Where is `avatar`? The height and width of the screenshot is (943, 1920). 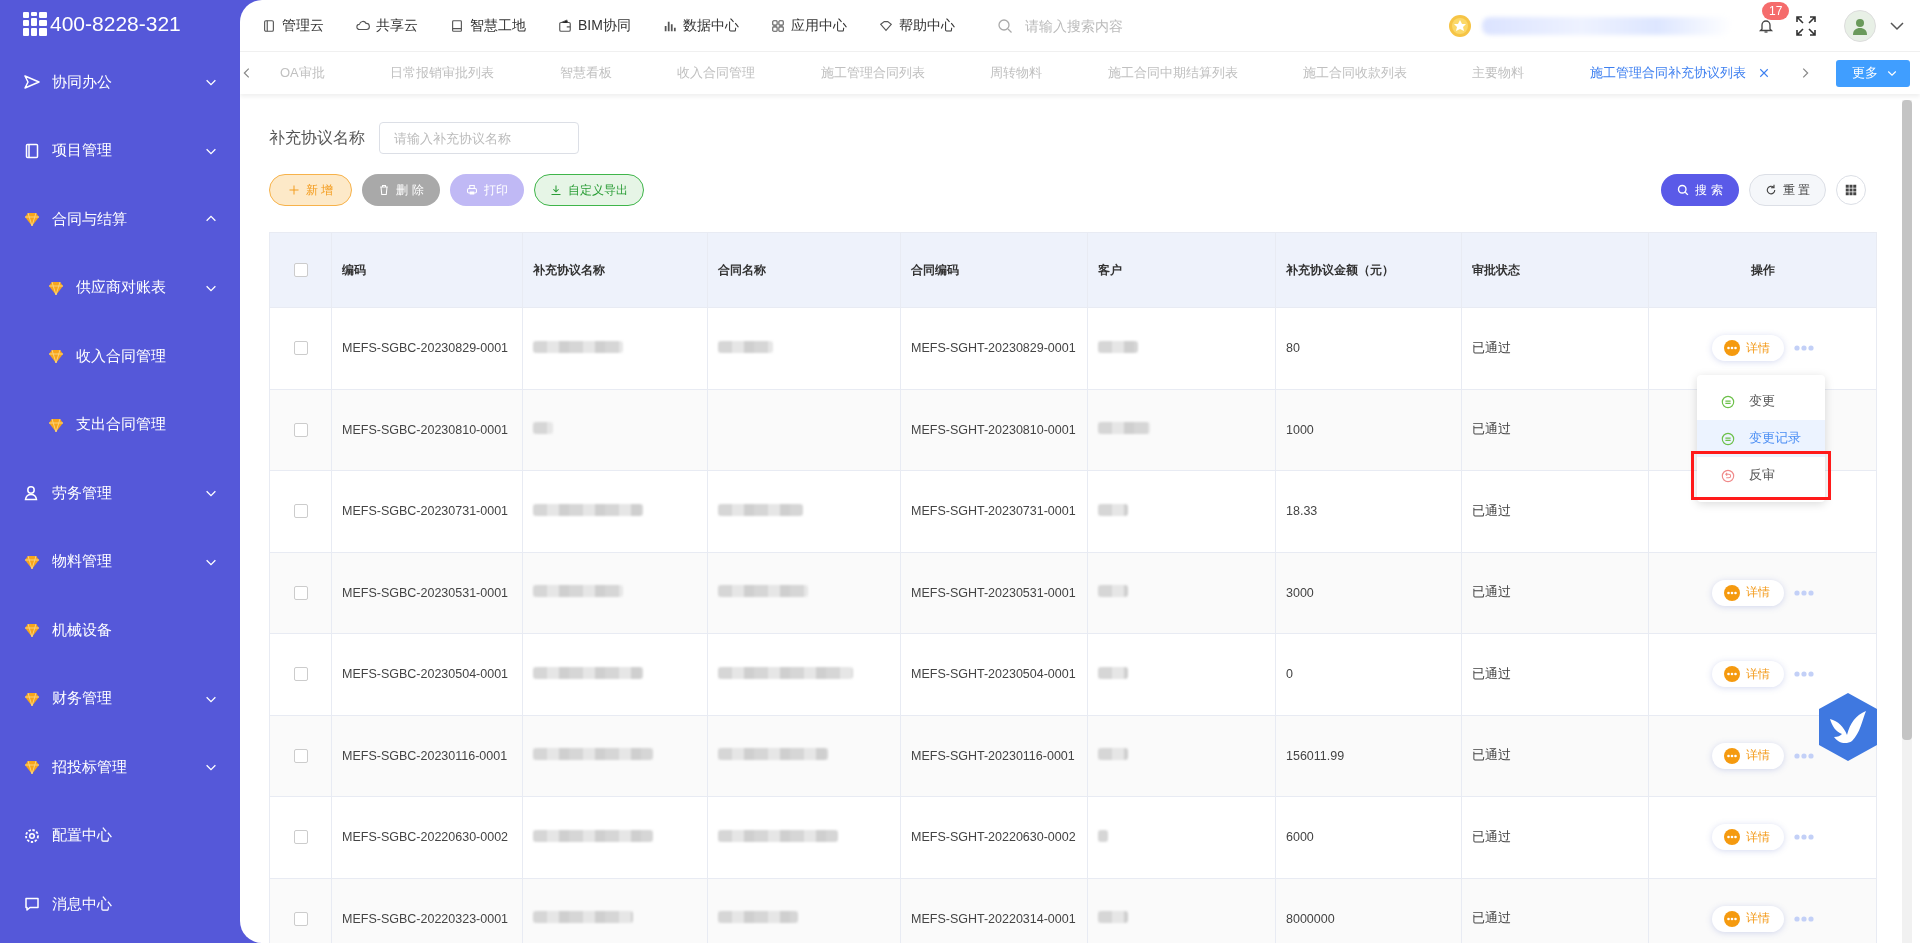
avatar is located at coordinates (1860, 25).